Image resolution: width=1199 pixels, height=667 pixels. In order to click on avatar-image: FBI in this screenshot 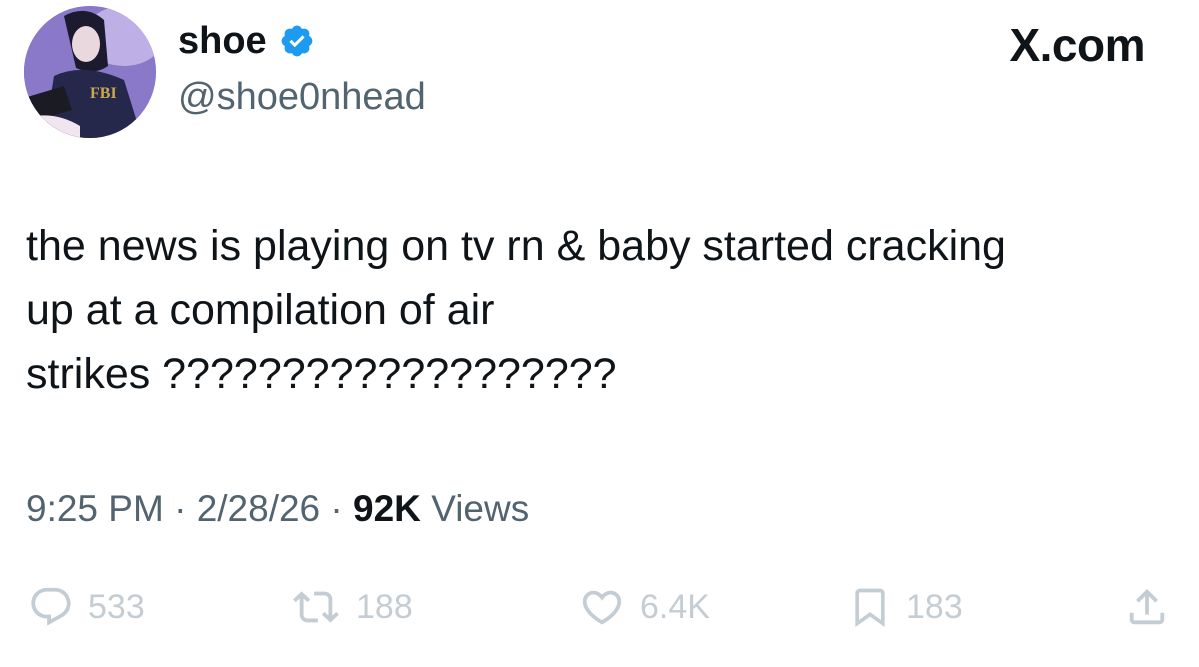, I will do `click(90, 72)`.